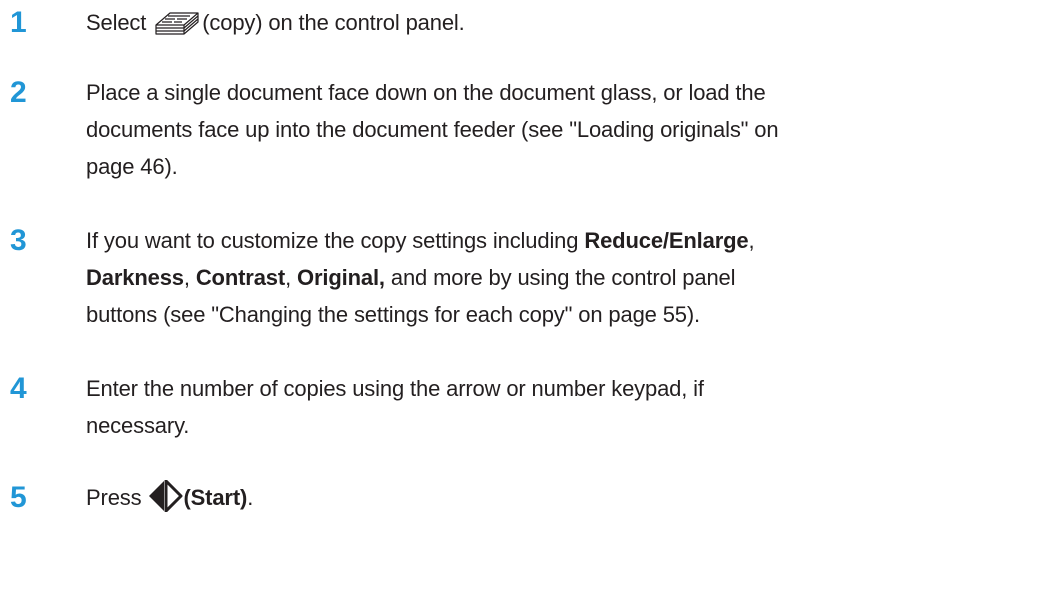 The width and height of the screenshot is (1038, 597). What do you see at coordinates (165, 501) in the screenshot?
I see `start-icon` at bounding box center [165, 501].